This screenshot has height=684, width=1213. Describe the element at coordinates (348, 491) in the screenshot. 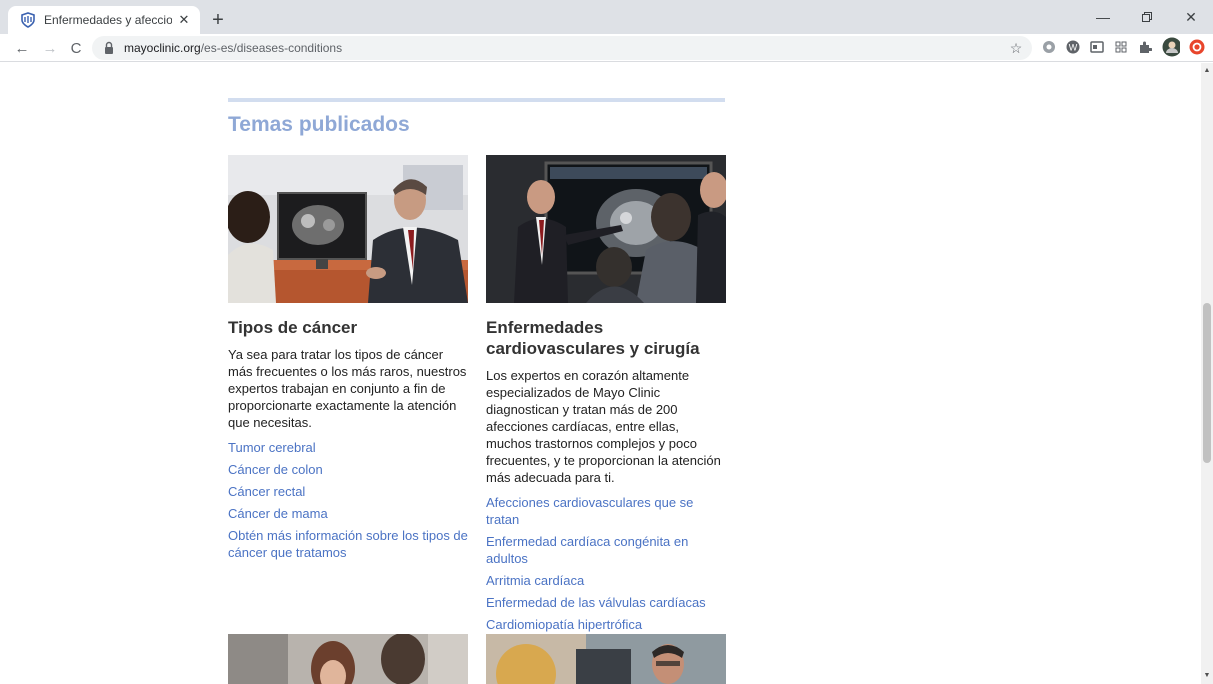

I see `list-item: Cáncer rectal` at that location.